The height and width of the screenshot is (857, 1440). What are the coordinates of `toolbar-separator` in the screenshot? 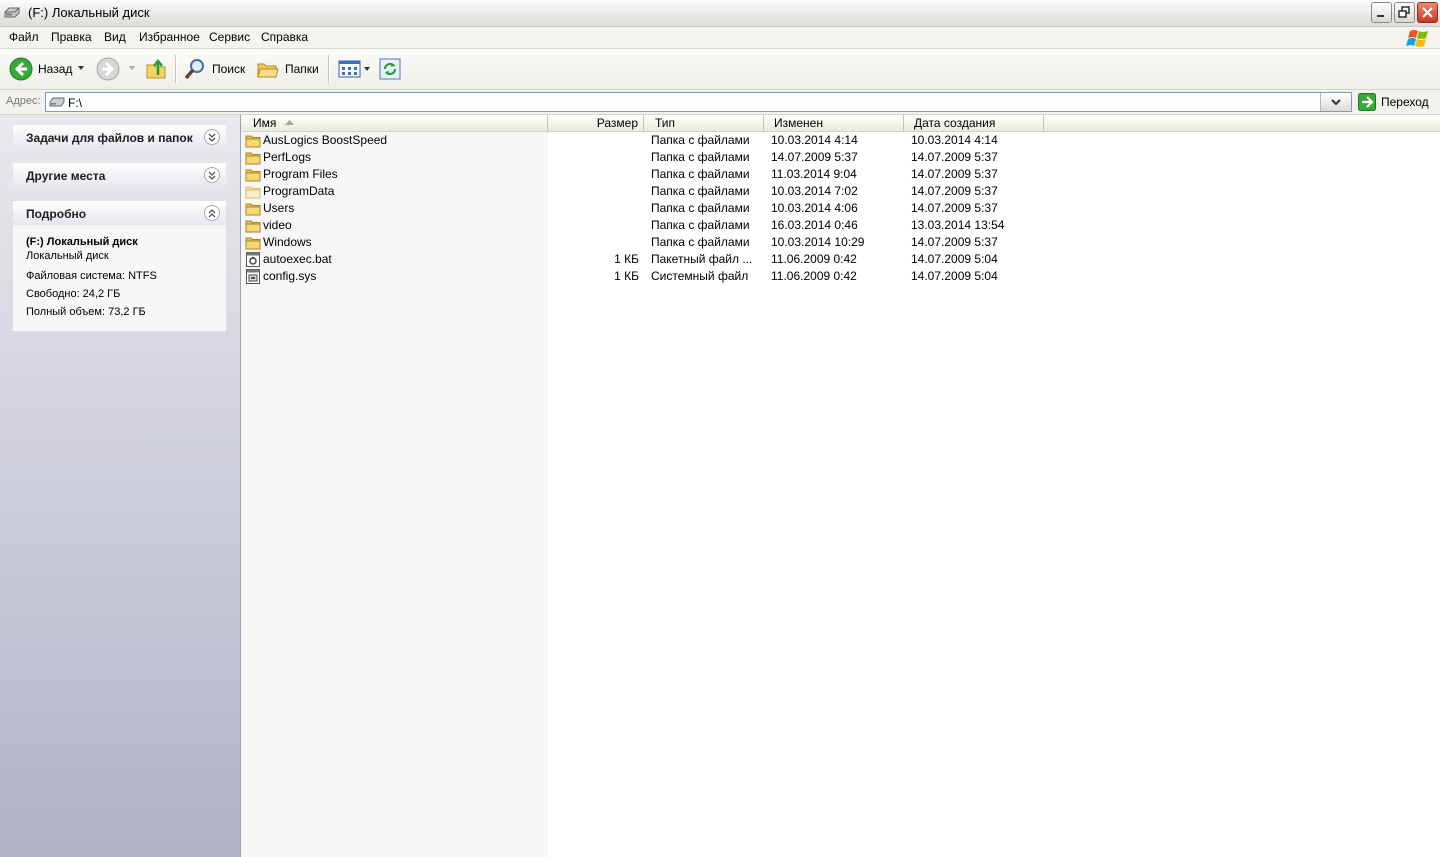 It's located at (329, 69).